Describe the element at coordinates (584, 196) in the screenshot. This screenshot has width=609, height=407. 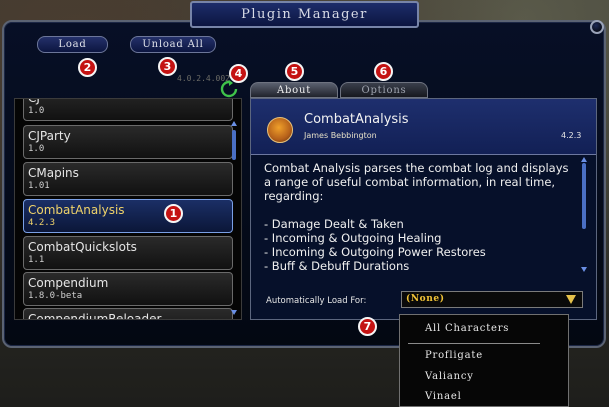
I see `description-scrollbar` at that location.